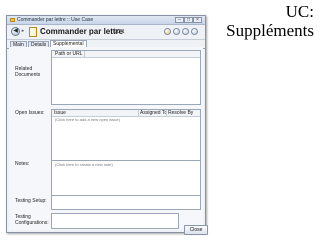  I want to click on close-button: Close, so click(196, 230).